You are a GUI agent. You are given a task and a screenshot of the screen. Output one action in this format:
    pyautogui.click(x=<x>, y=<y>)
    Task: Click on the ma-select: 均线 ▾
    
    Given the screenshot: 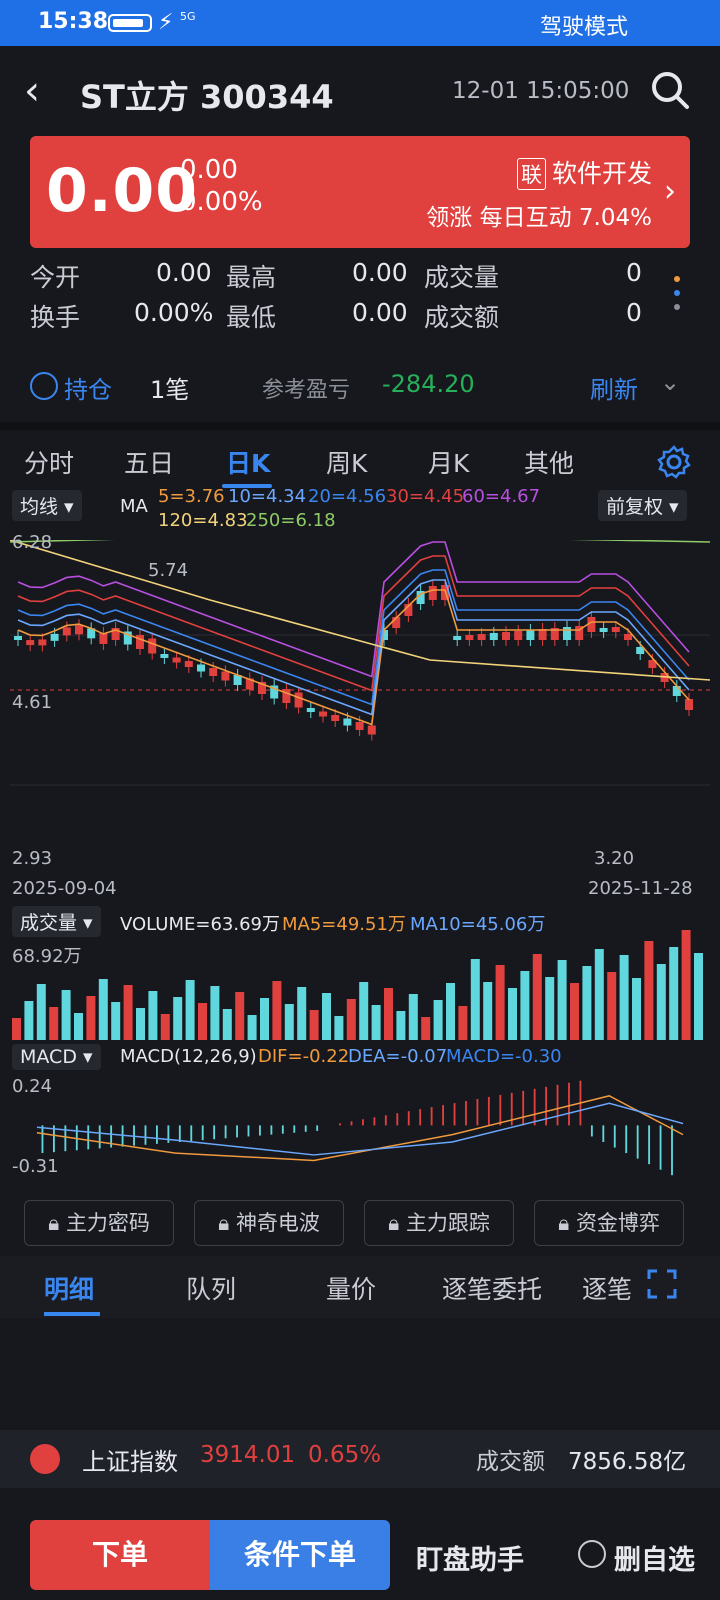 What is the action you would take?
    pyautogui.click(x=47, y=505)
    